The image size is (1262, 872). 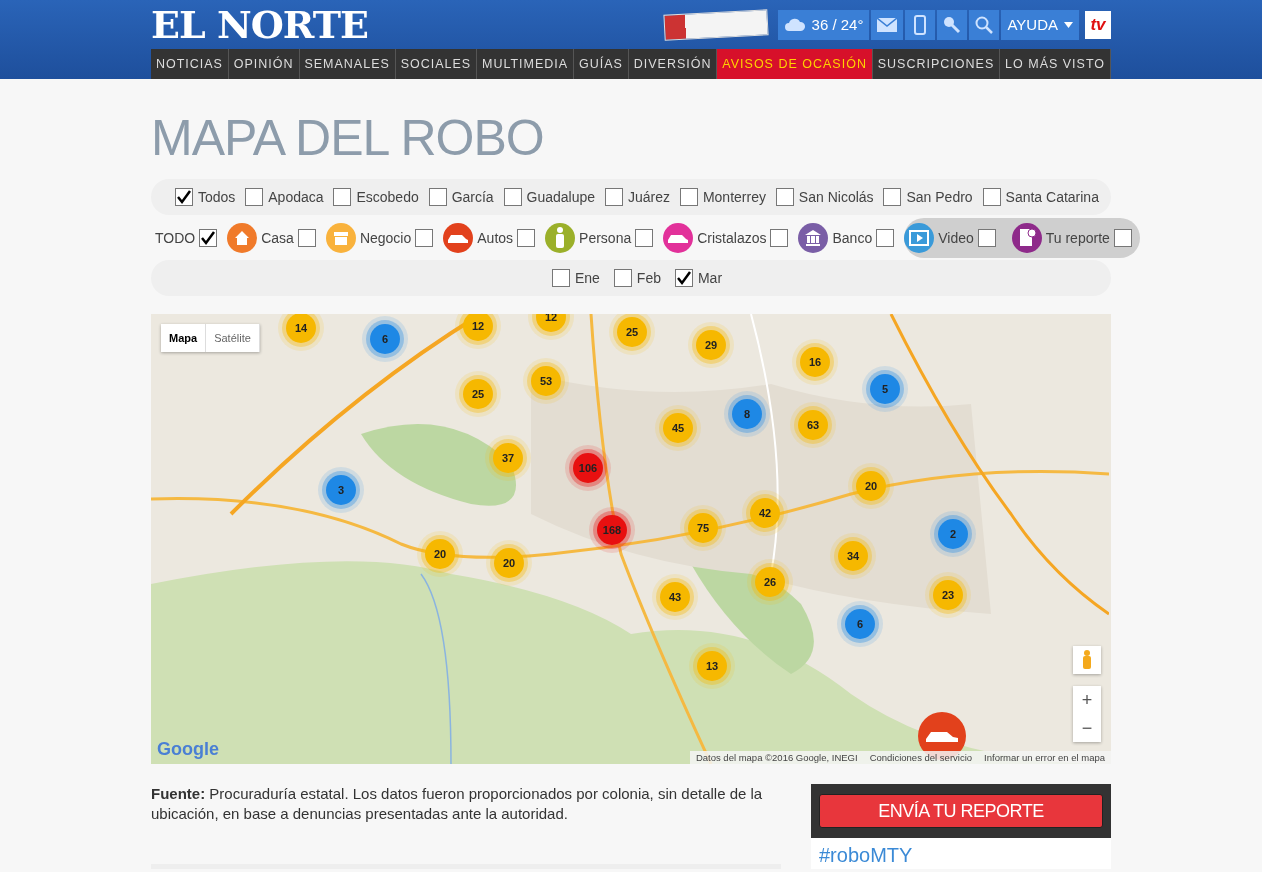 What do you see at coordinates (939, 197) in the screenshot?
I see `checkbox-label: San Pedro` at bounding box center [939, 197].